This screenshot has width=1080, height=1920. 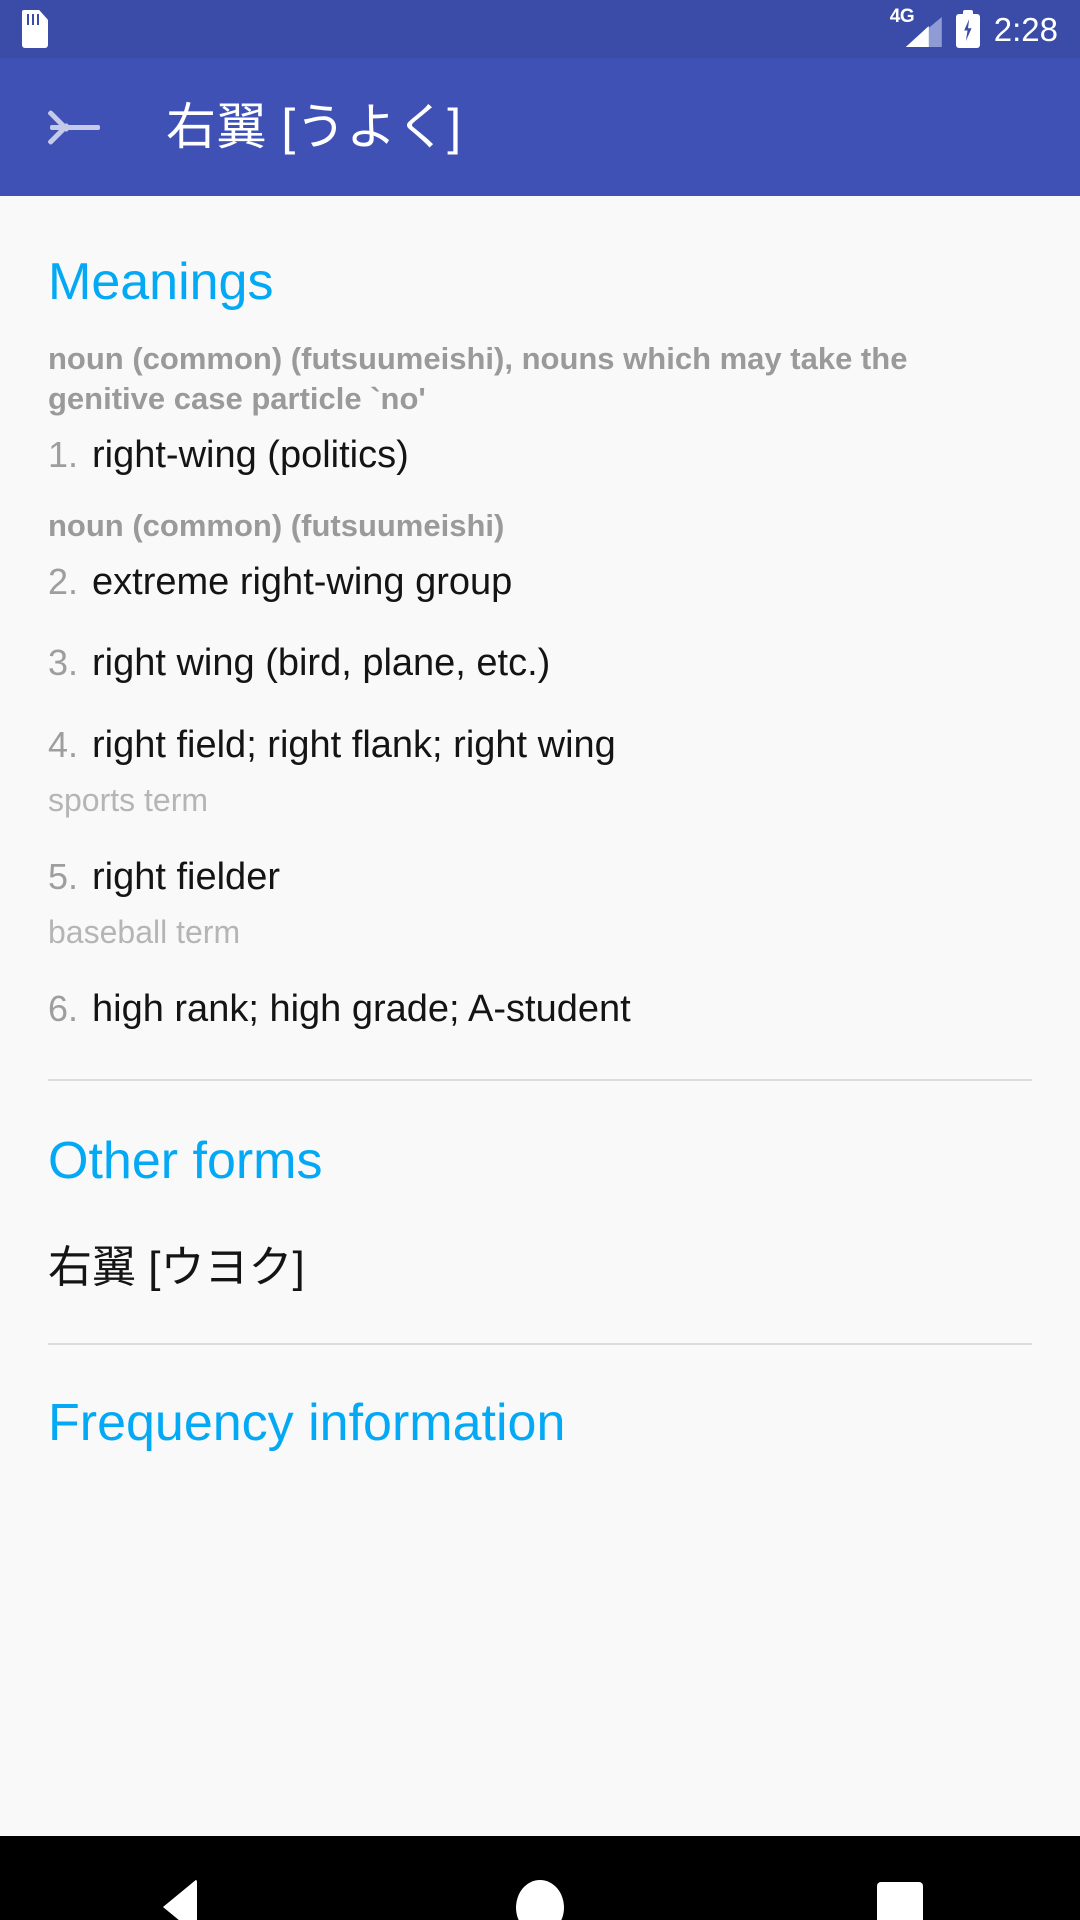 I want to click on status-bar-right: 4G 2:28, so click(x=973, y=27).